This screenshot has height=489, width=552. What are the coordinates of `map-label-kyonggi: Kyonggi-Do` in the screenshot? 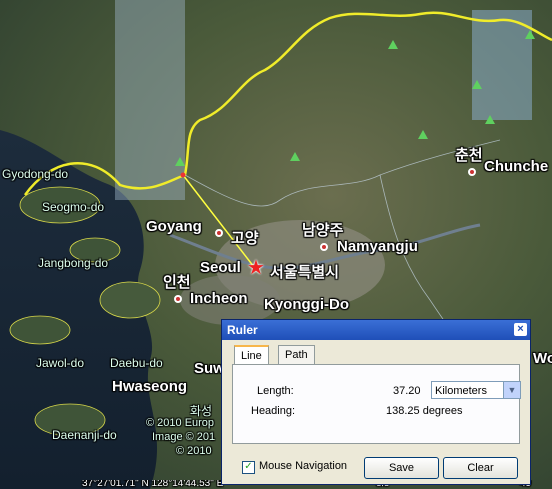 It's located at (306, 304).